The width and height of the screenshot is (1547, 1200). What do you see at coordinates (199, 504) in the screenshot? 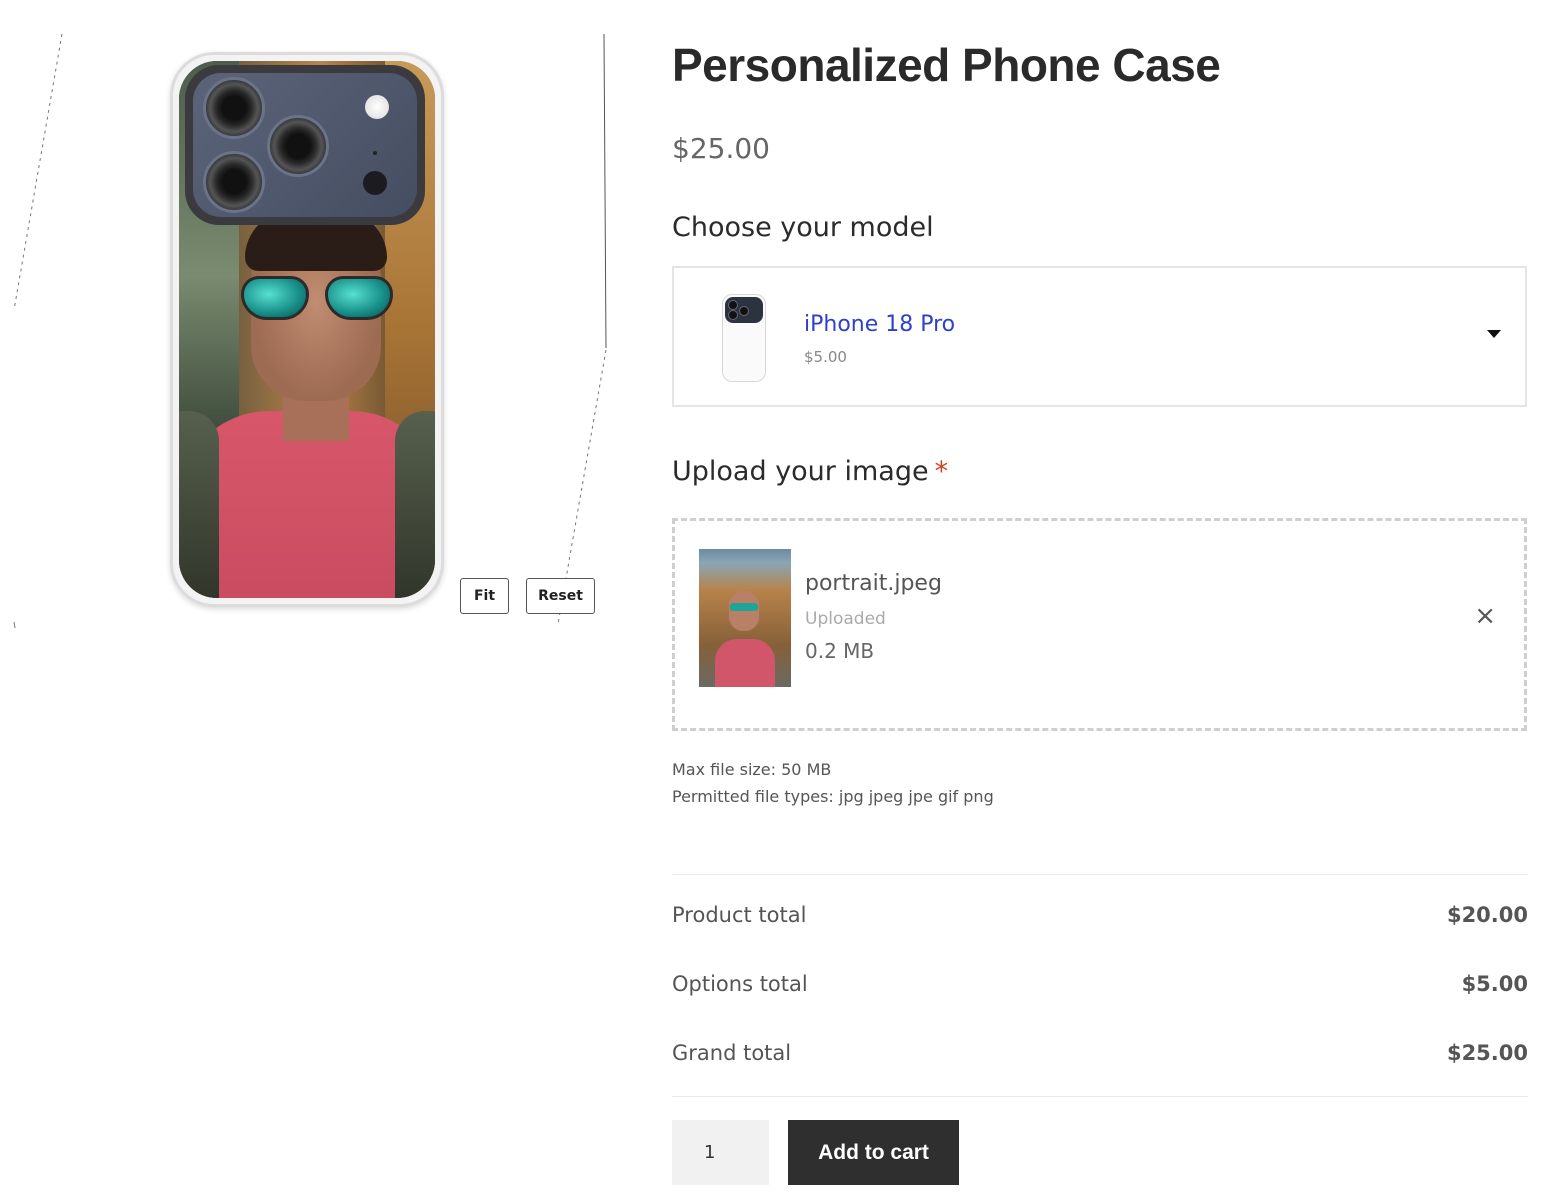
I see `image-backpack-strap-left` at bounding box center [199, 504].